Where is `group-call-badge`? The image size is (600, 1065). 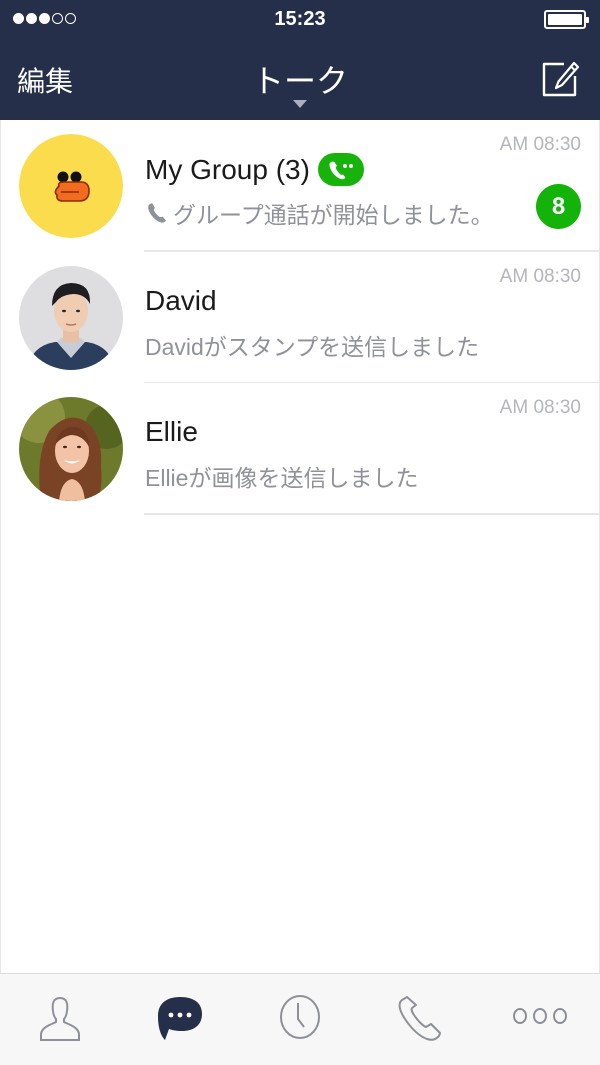
group-call-badge is located at coordinates (340, 169).